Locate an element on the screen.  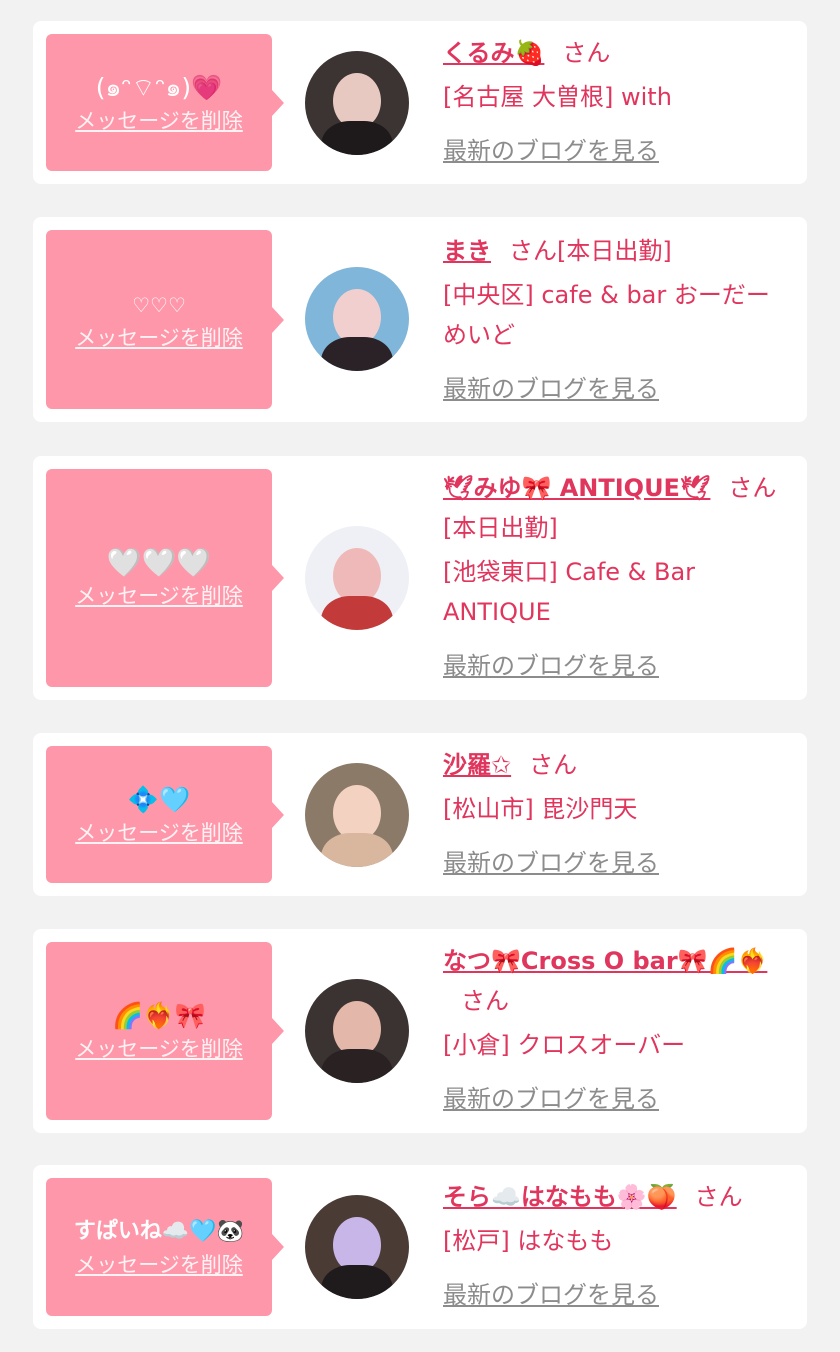
shop-label: [名古屋 大曽根] with is located at coordinates (557, 97).